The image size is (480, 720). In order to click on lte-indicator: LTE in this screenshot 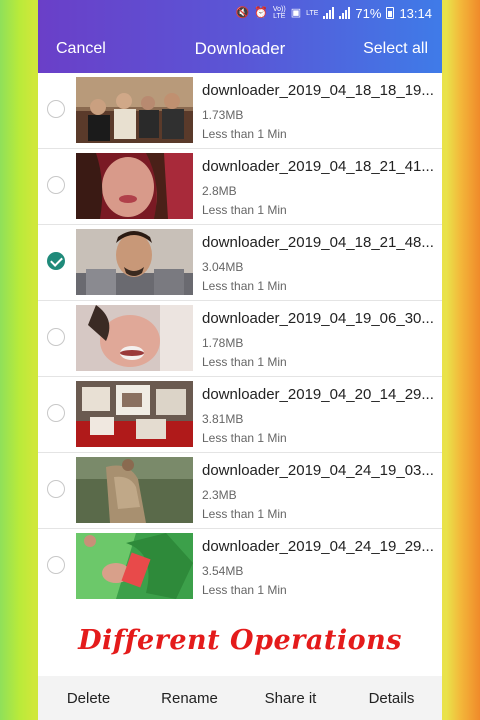, I will do `click(312, 13)`.